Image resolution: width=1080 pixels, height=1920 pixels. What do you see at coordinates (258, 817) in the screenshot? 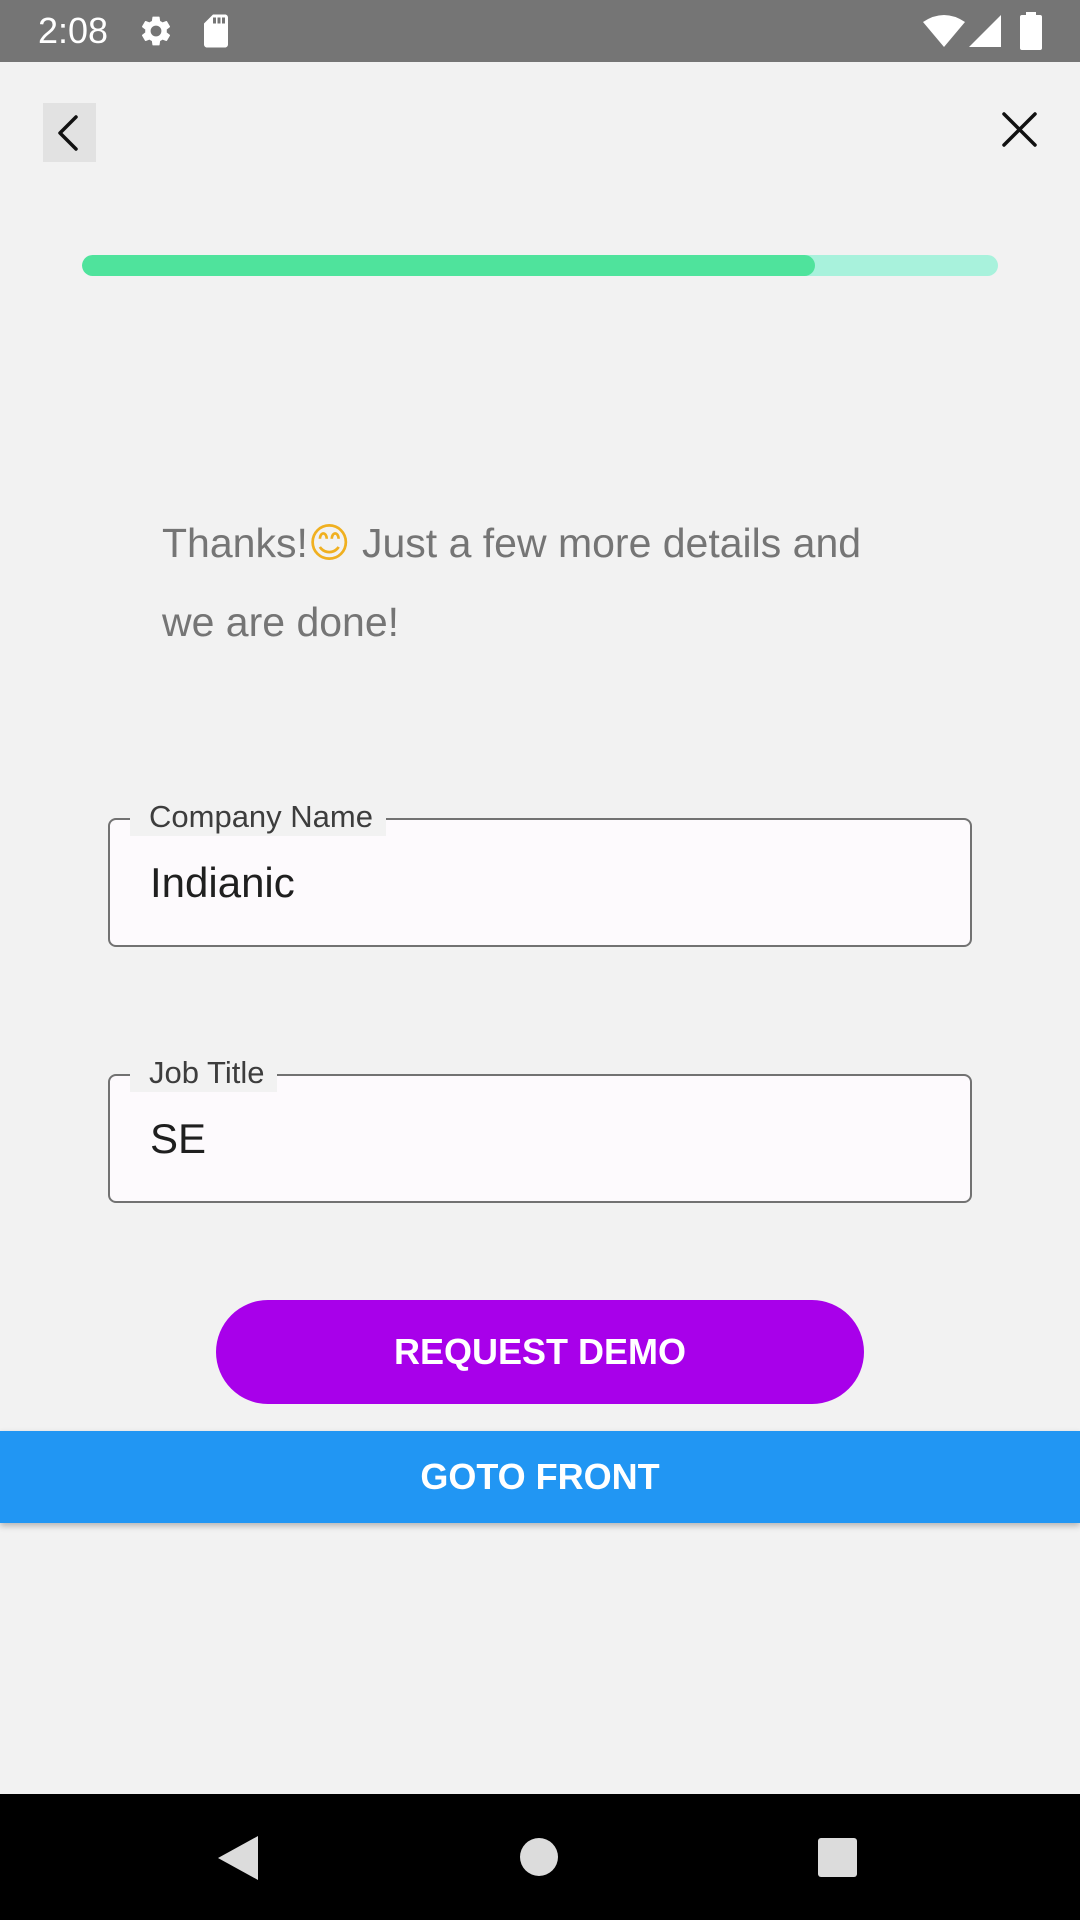
I see `company-name-label: Company Name` at bounding box center [258, 817].